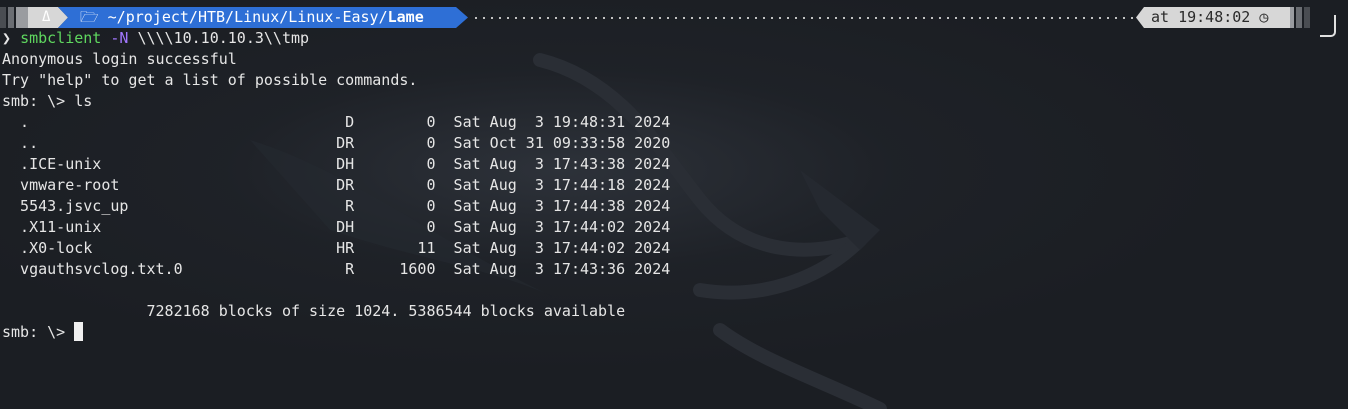  Describe the element at coordinates (47, 101) in the screenshot. I see `output-line-ls: smb: \> ls` at that location.